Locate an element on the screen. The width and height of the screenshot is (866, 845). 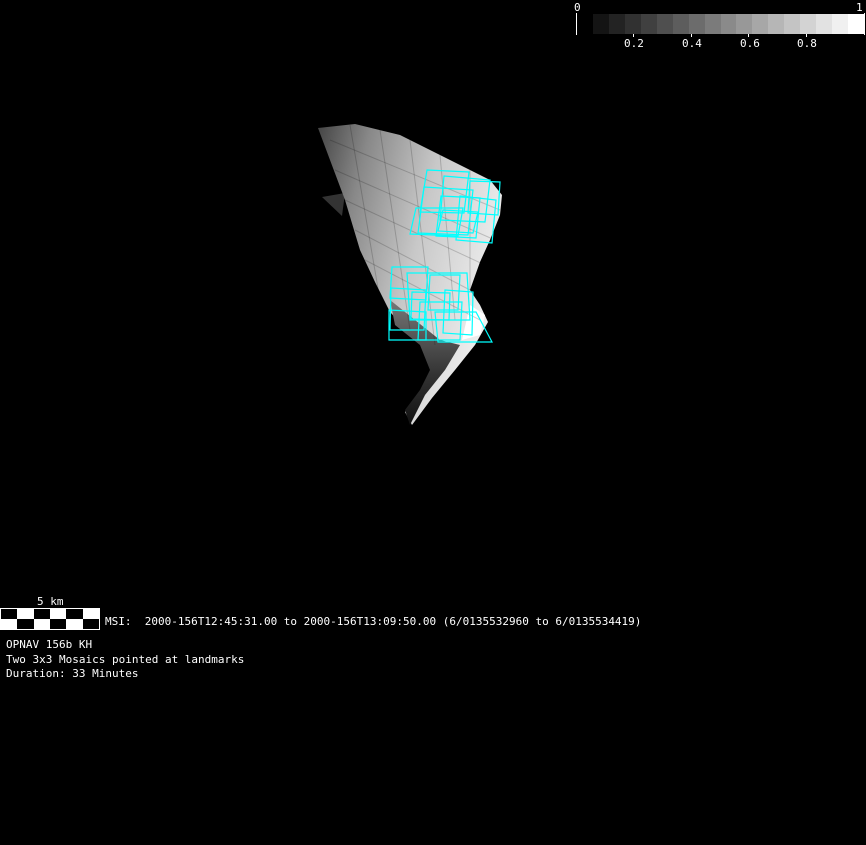
scale-bar is located at coordinates (50, 619).